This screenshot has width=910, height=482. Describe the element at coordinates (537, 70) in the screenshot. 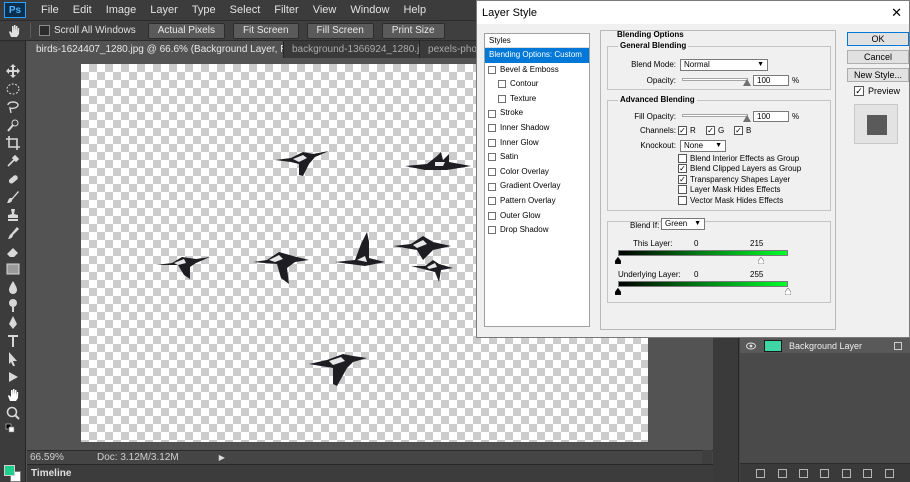

I see `style-bevel-emboss: Bevel & Emboss` at that location.